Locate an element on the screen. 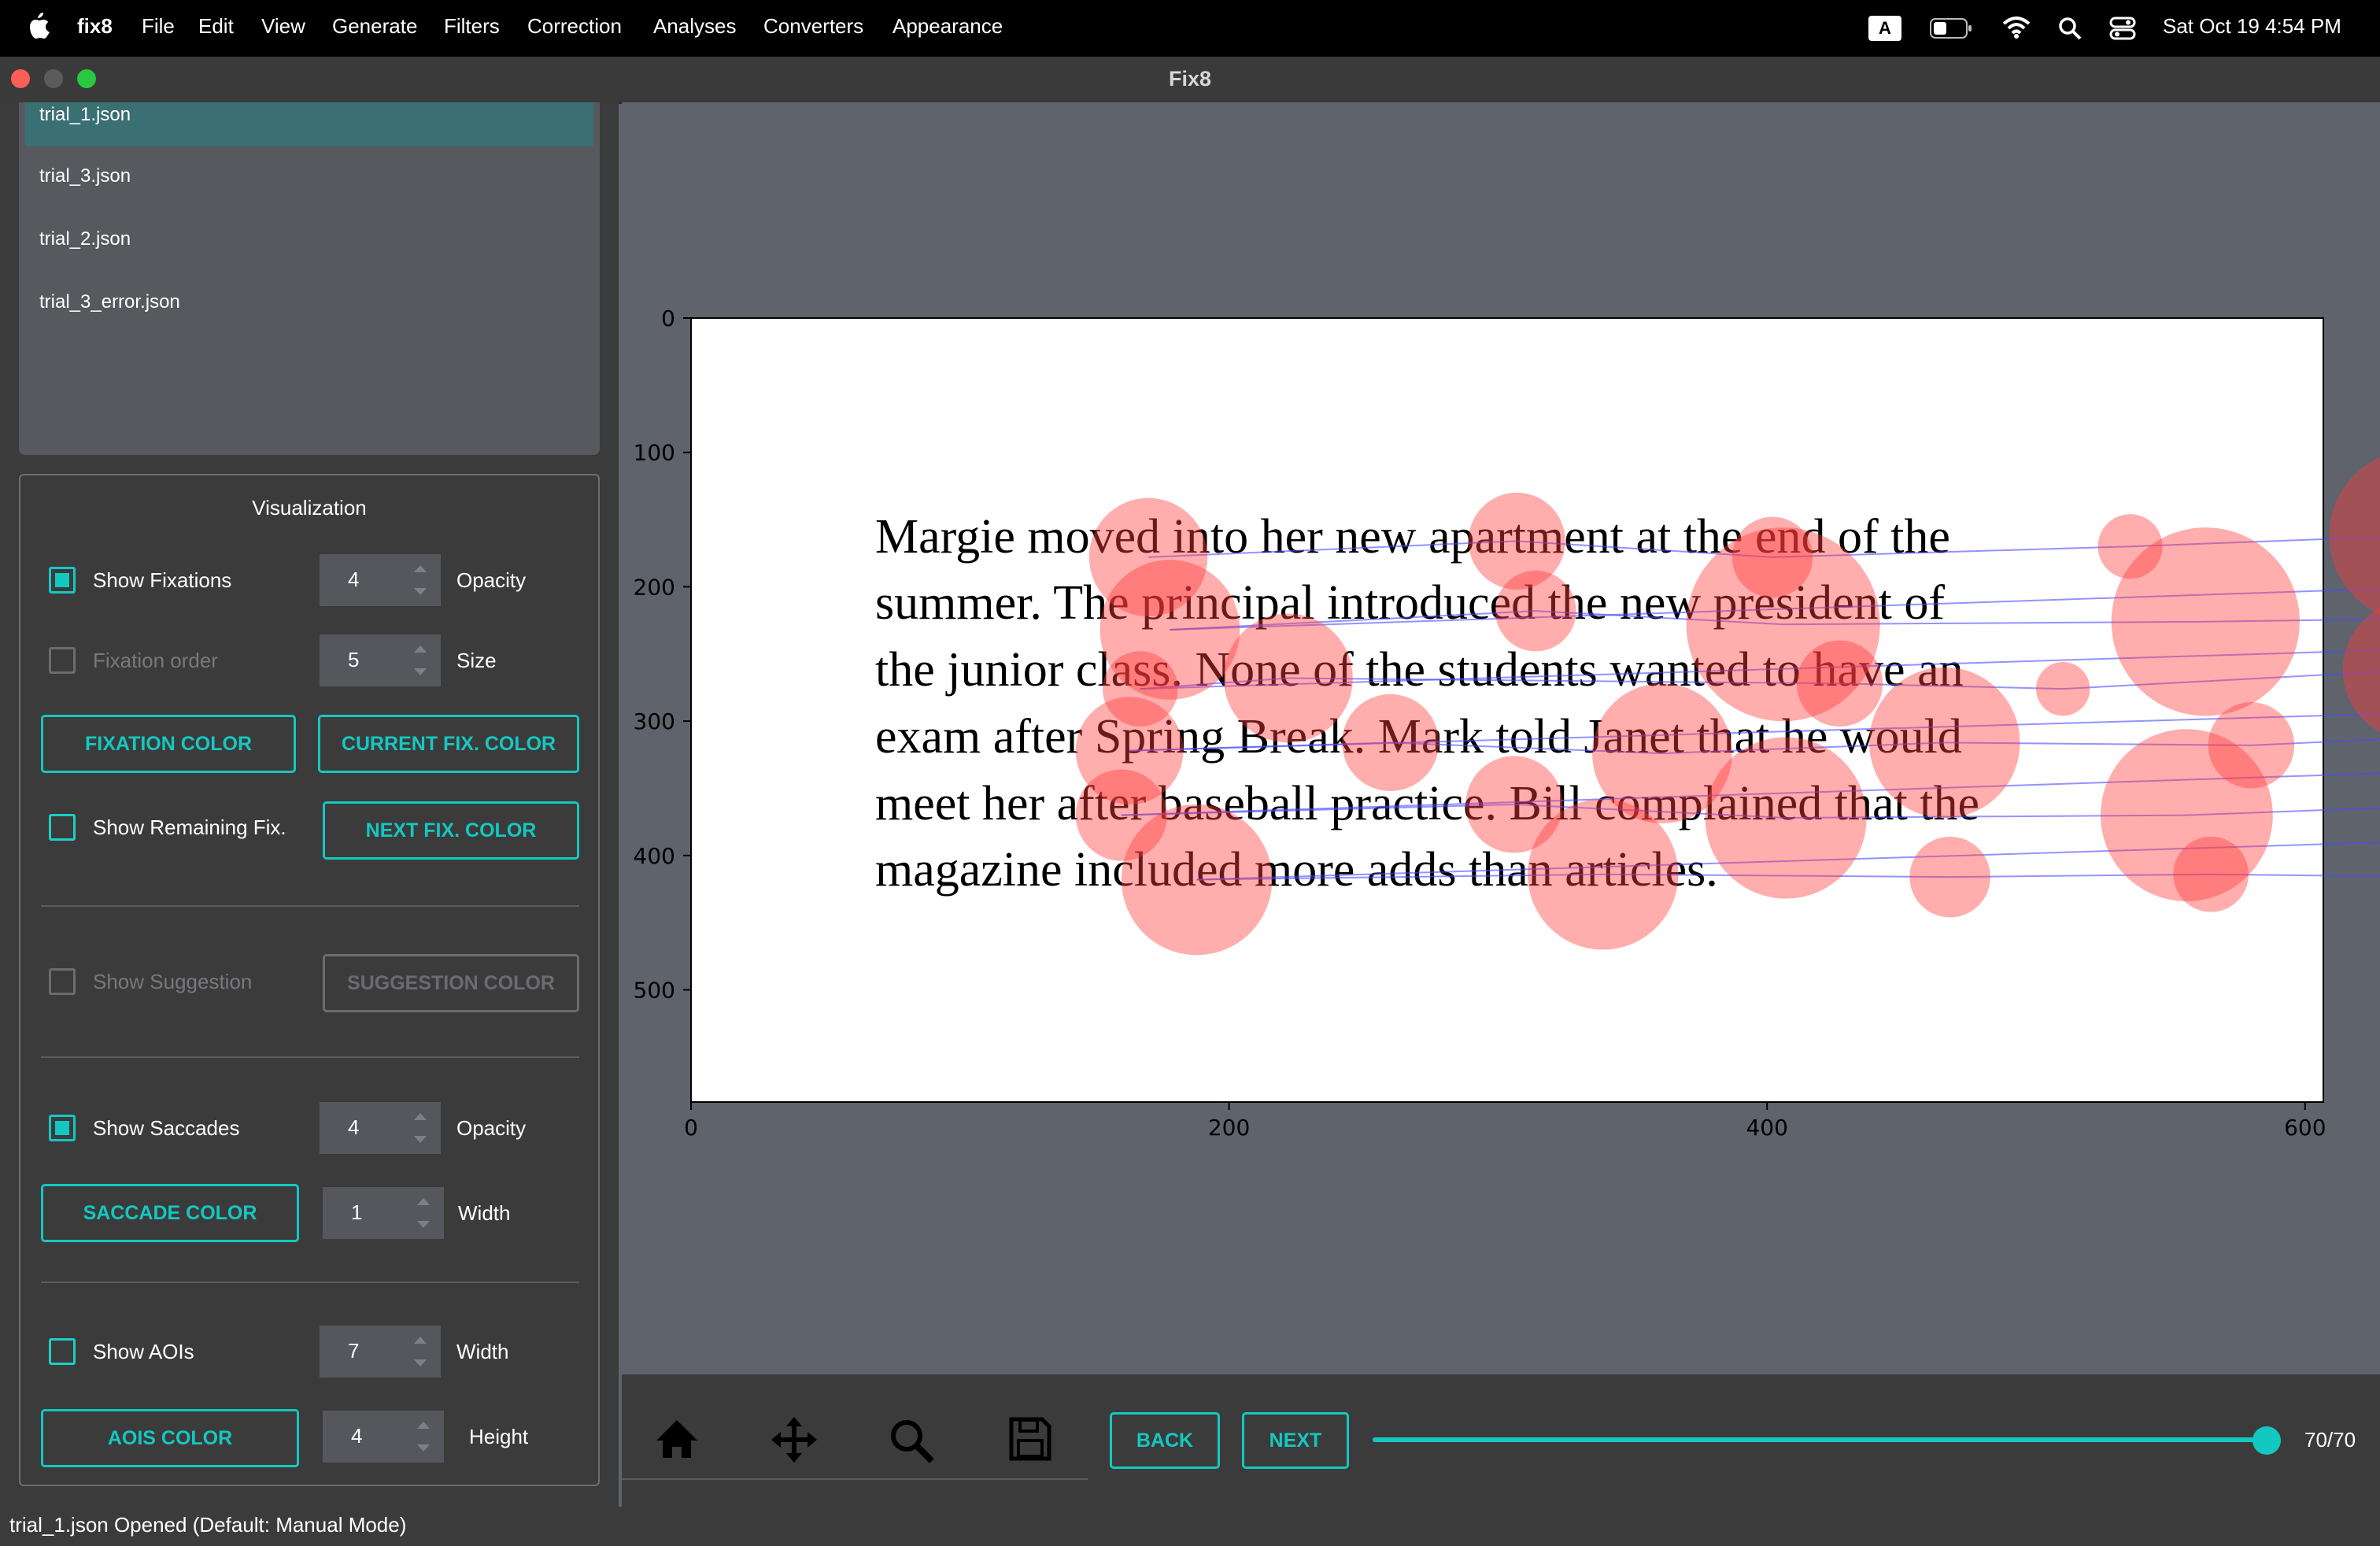  menu-view: View is located at coordinates (283, 27).